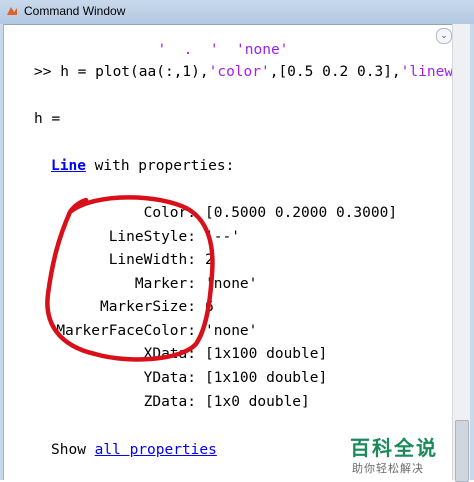  I want to click on actions-menu-icon: ⌄, so click(444, 36).